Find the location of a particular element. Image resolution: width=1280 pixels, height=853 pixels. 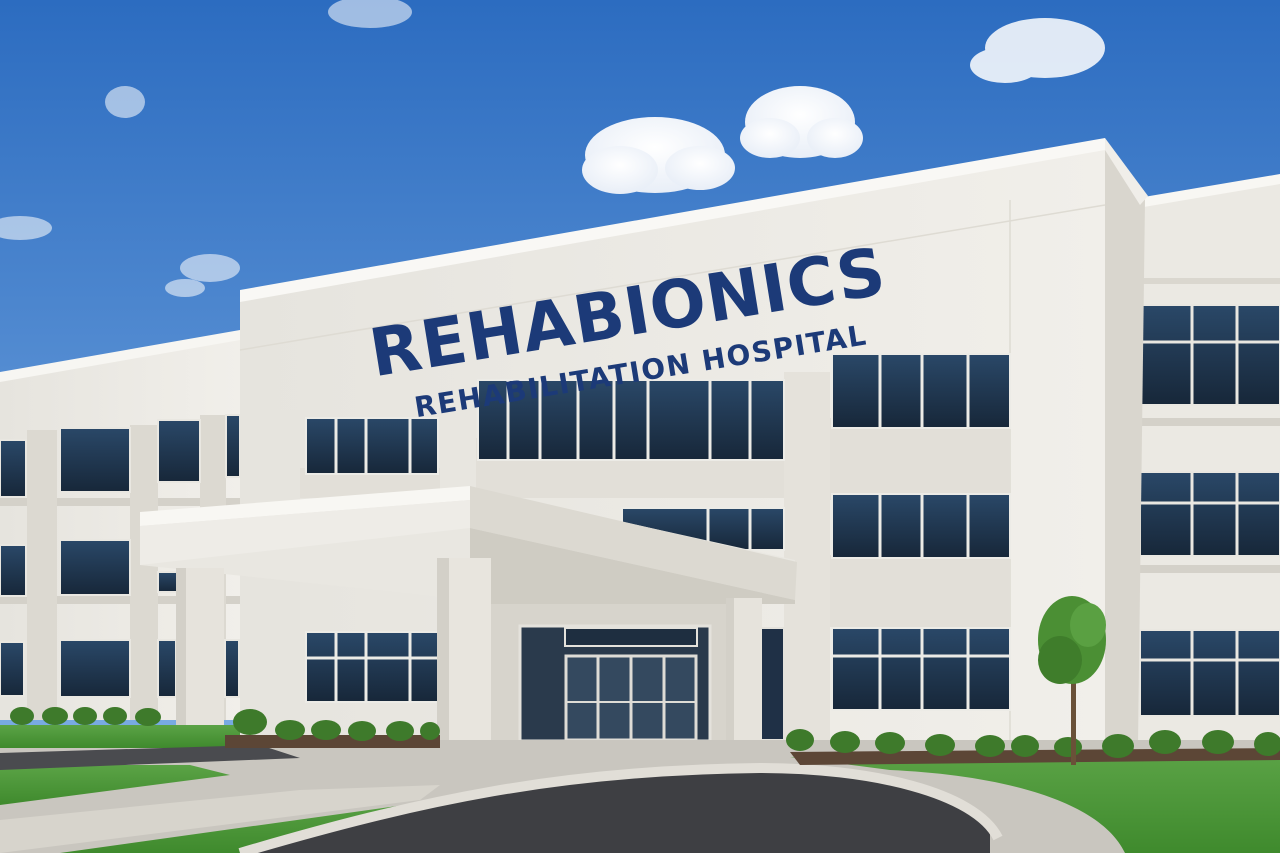

right-wing-windows is located at coordinates (1209, 510).